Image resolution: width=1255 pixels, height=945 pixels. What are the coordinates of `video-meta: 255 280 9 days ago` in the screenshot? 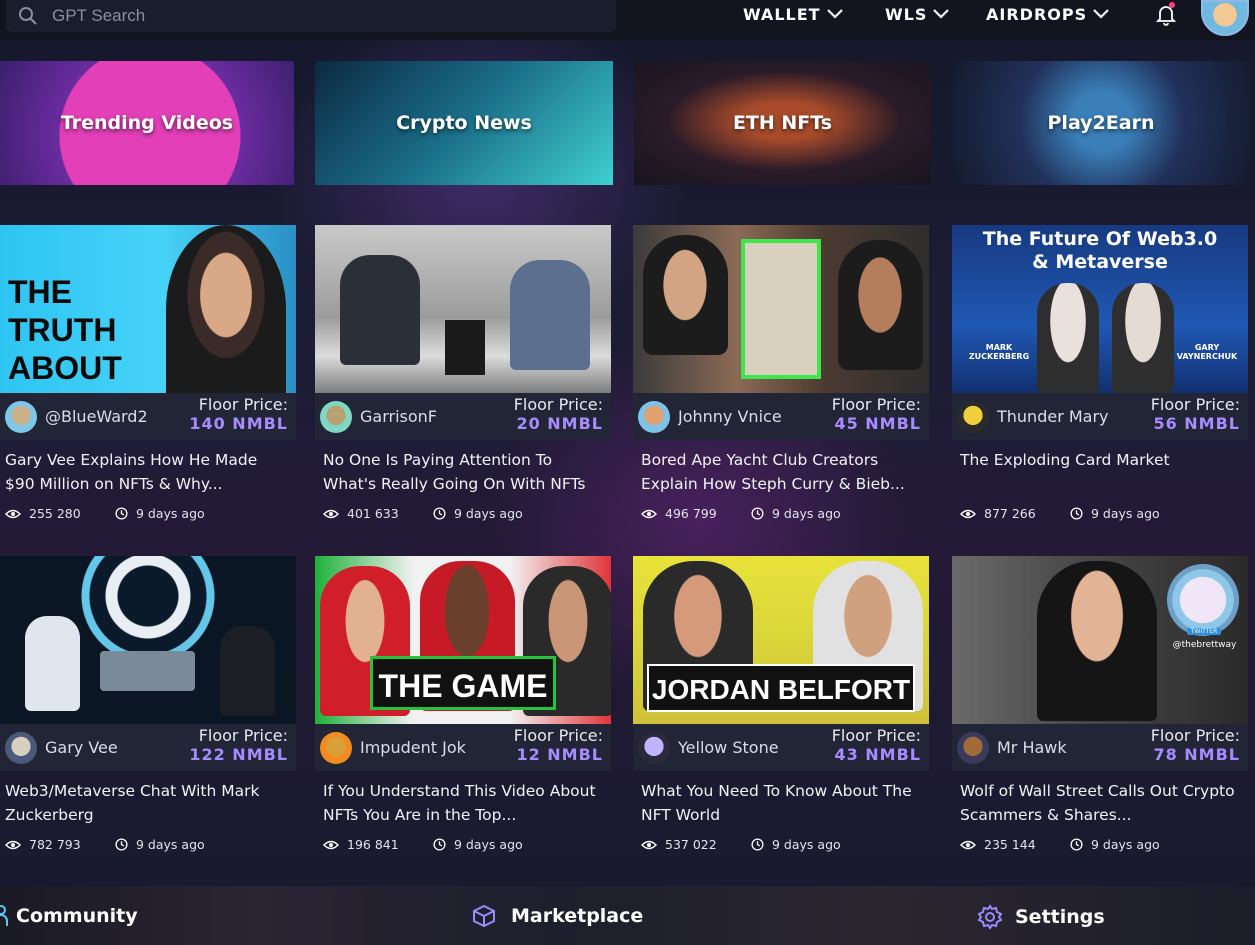 It's located at (105, 513).